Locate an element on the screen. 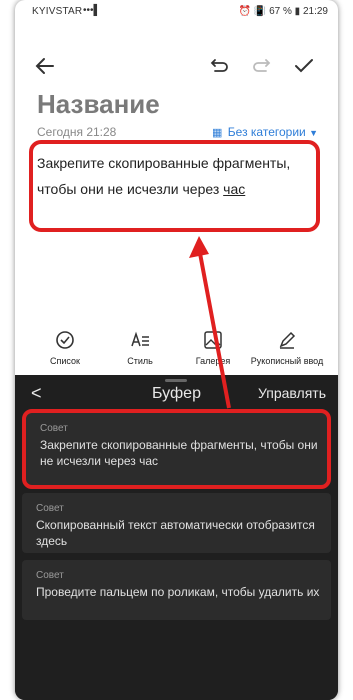  tool-gallery-label: Галерея is located at coordinates (213, 361).